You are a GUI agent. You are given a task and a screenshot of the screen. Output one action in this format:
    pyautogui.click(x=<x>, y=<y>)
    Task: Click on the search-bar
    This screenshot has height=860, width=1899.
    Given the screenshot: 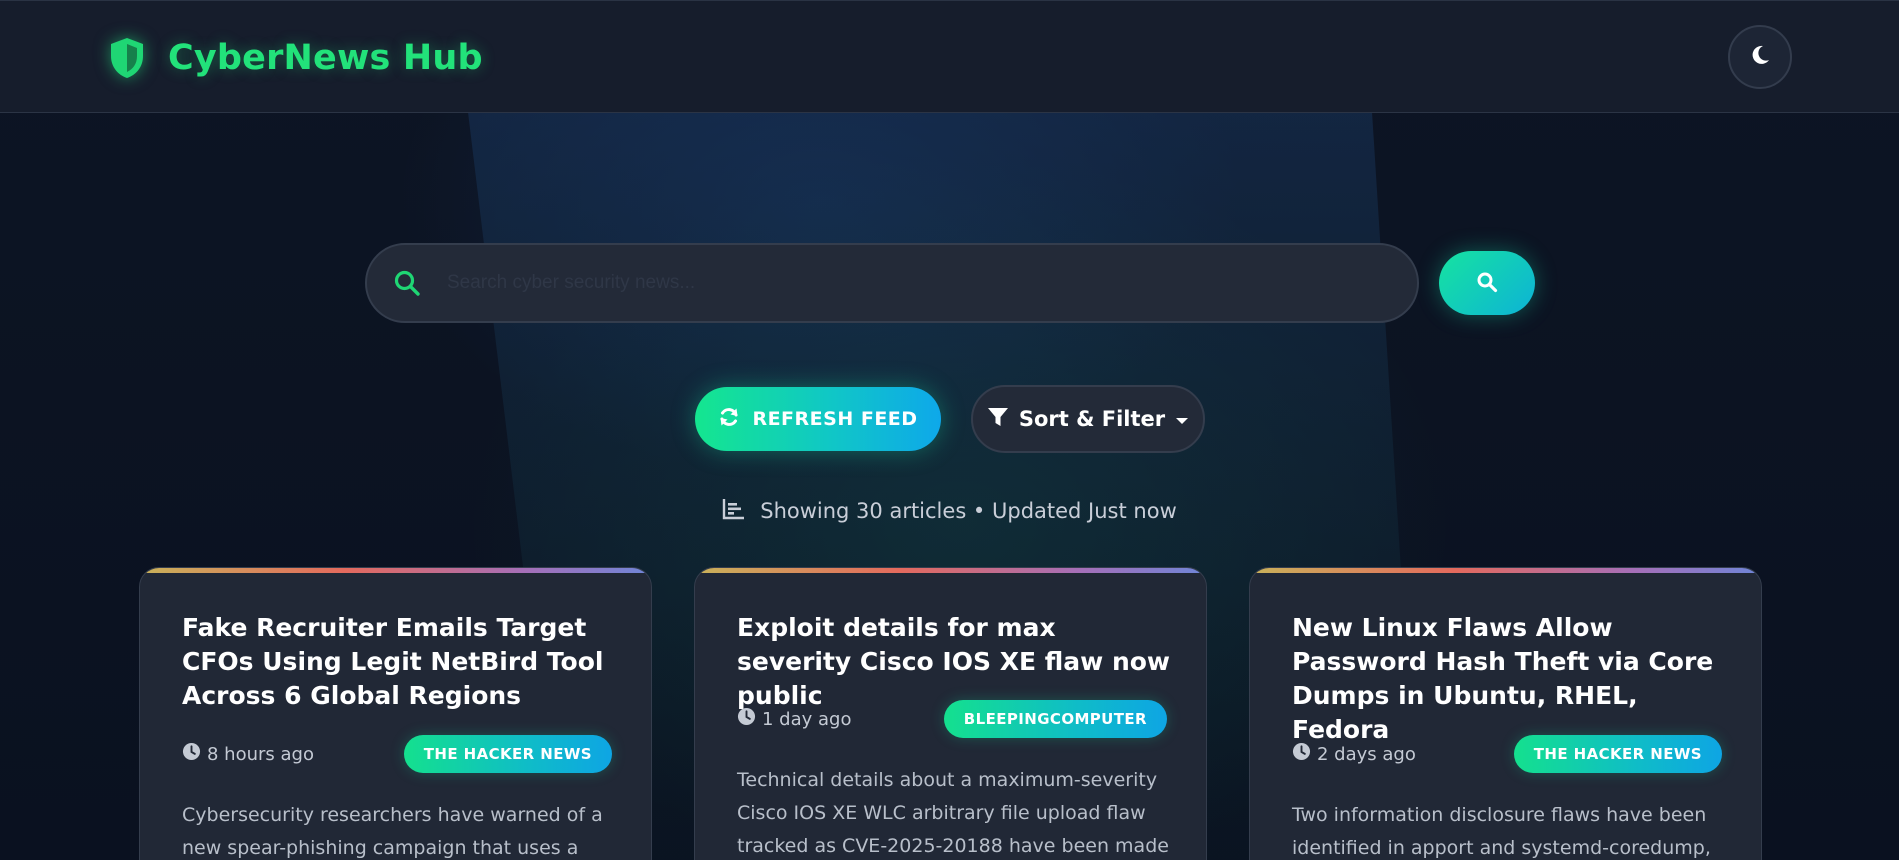 What is the action you would take?
    pyautogui.click(x=892, y=283)
    